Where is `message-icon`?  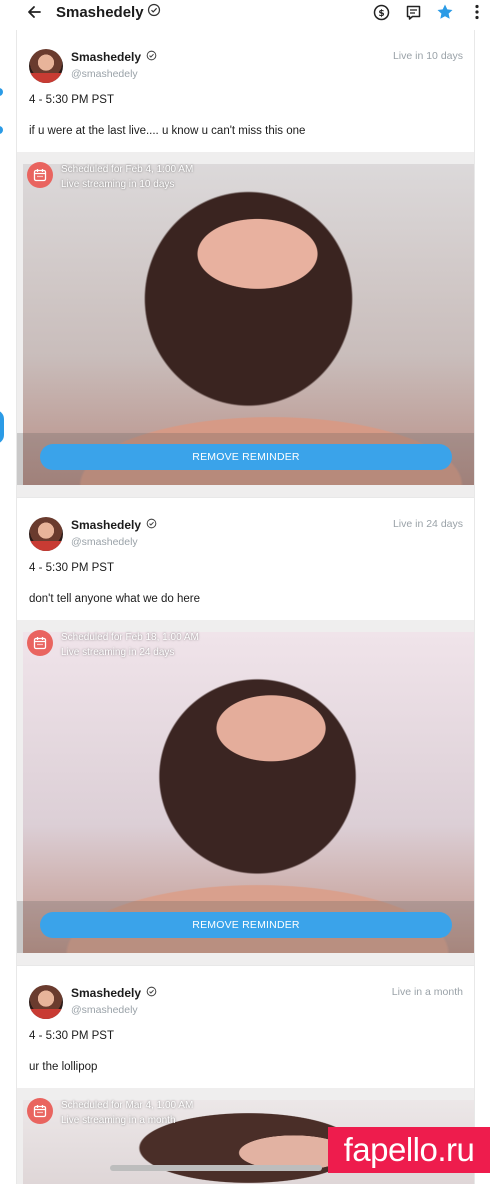 message-icon is located at coordinates (413, 12).